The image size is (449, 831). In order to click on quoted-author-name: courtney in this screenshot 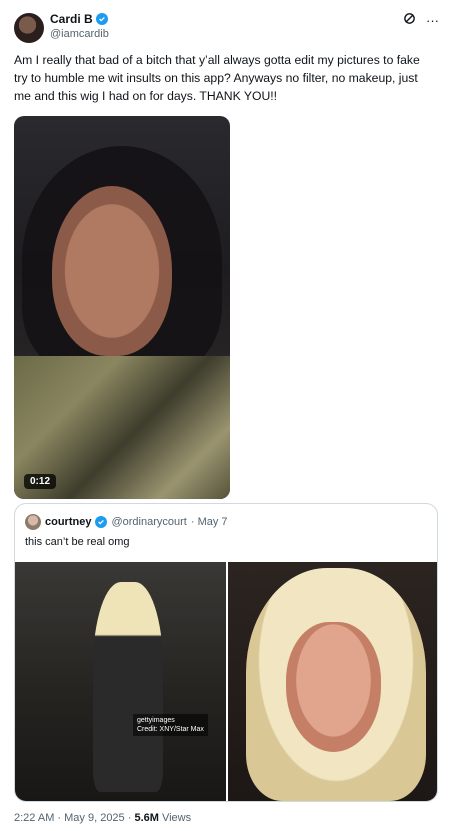, I will do `click(68, 522)`.